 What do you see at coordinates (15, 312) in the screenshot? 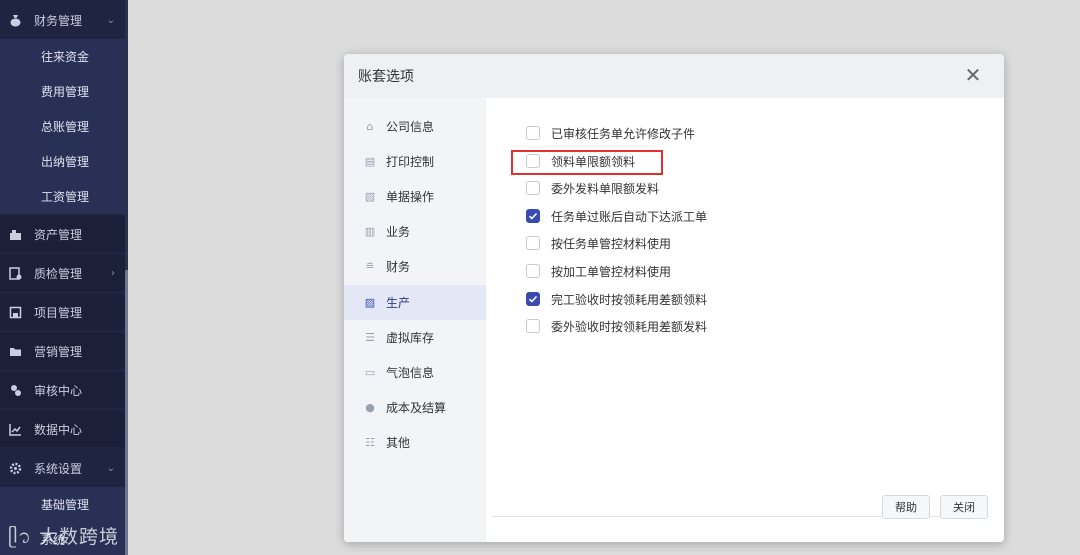
I see `project-icon` at bounding box center [15, 312].